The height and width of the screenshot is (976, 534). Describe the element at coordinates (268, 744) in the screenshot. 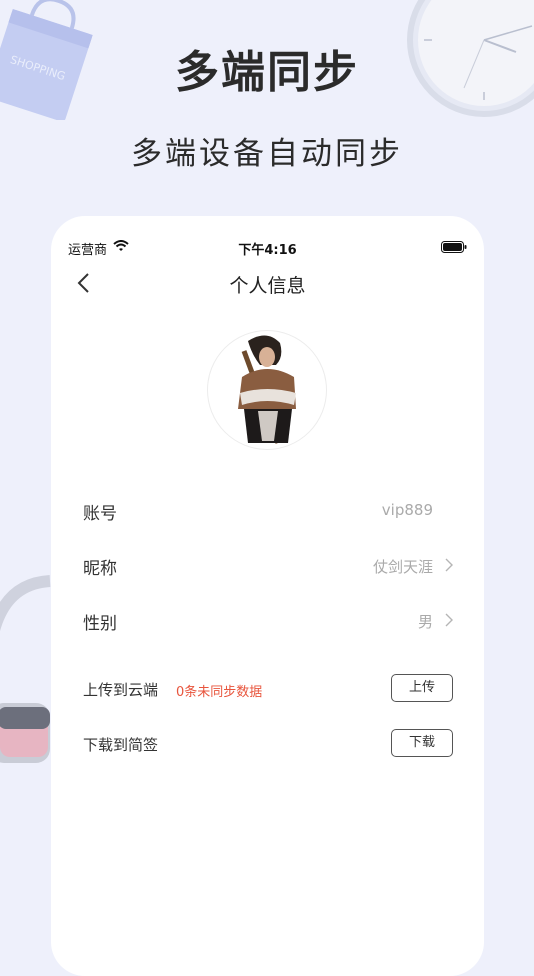

I see `download-row: 下载到简签 下载` at that location.